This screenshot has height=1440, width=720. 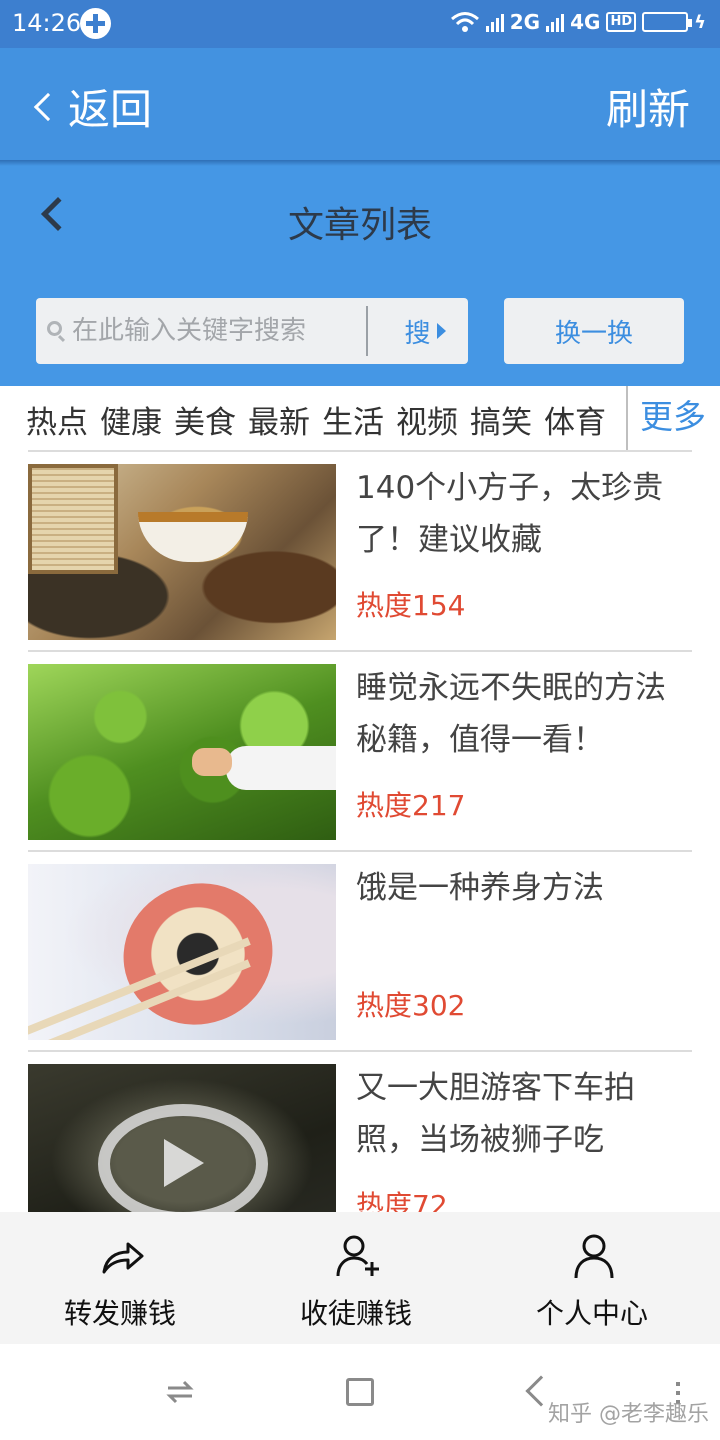 What do you see at coordinates (411, 605) in the screenshot?
I see `article-heat: 热度154` at bounding box center [411, 605].